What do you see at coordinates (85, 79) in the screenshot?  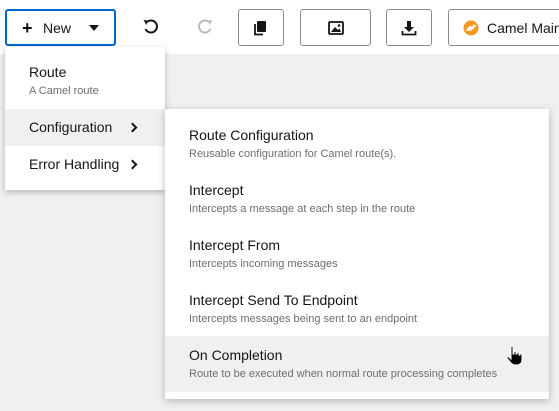 I see `menu-item-route: Route A Camel route` at bounding box center [85, 79].